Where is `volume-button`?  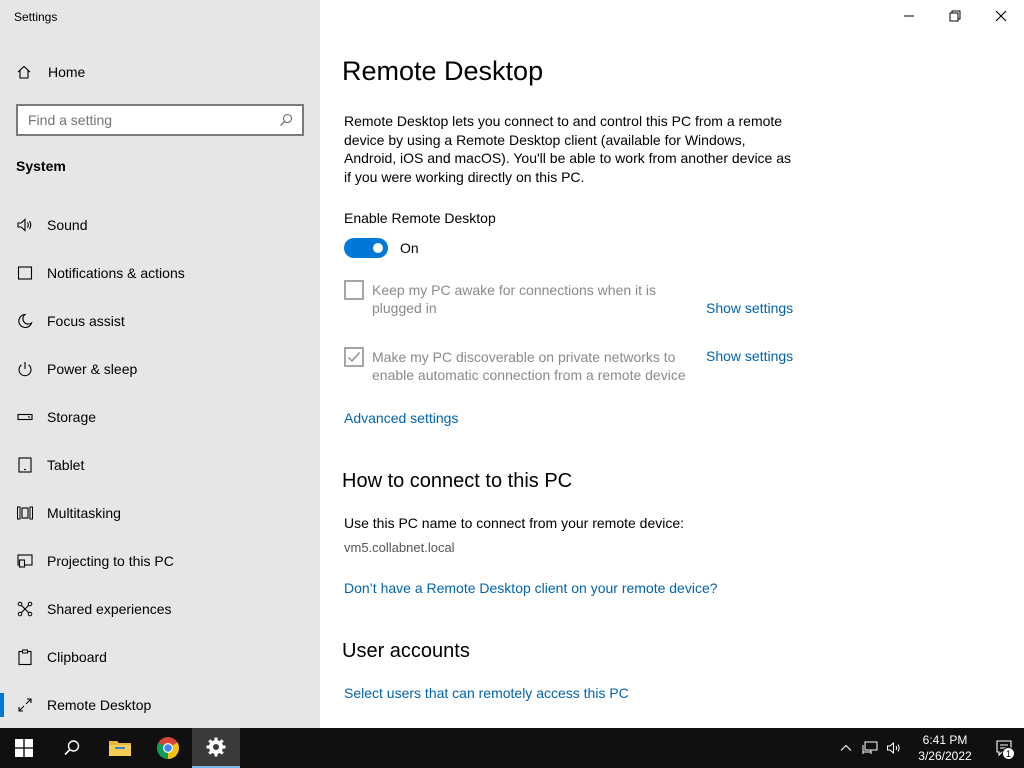 volume-button is located at coordinates (894, 748).